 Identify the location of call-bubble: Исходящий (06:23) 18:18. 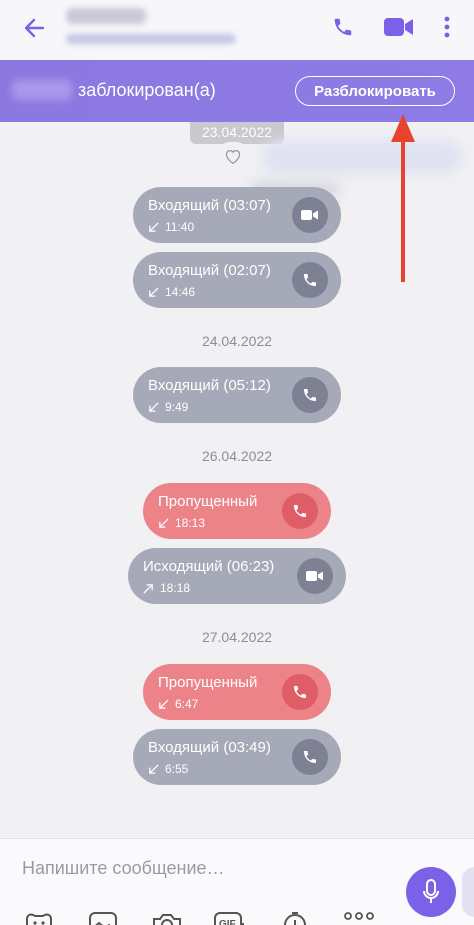
(237, 576).